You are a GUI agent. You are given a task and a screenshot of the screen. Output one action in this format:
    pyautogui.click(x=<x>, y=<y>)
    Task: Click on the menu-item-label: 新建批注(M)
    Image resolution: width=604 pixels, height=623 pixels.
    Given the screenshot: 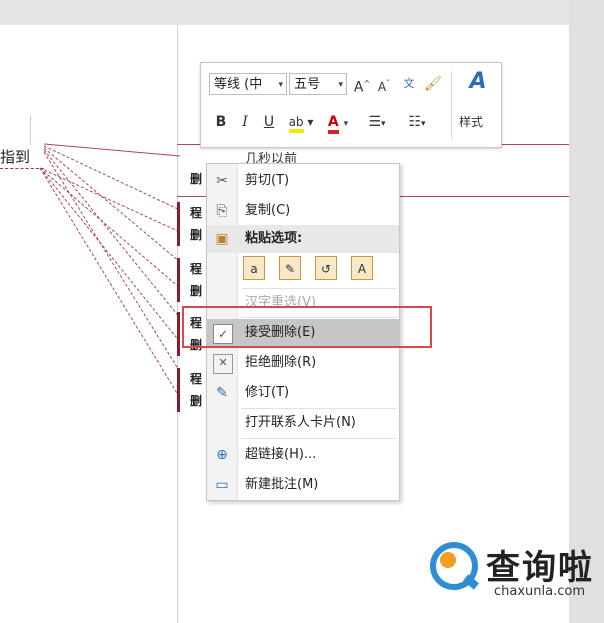 What is the action you would take?
    pyautogui.click(x=282, y=484)
    